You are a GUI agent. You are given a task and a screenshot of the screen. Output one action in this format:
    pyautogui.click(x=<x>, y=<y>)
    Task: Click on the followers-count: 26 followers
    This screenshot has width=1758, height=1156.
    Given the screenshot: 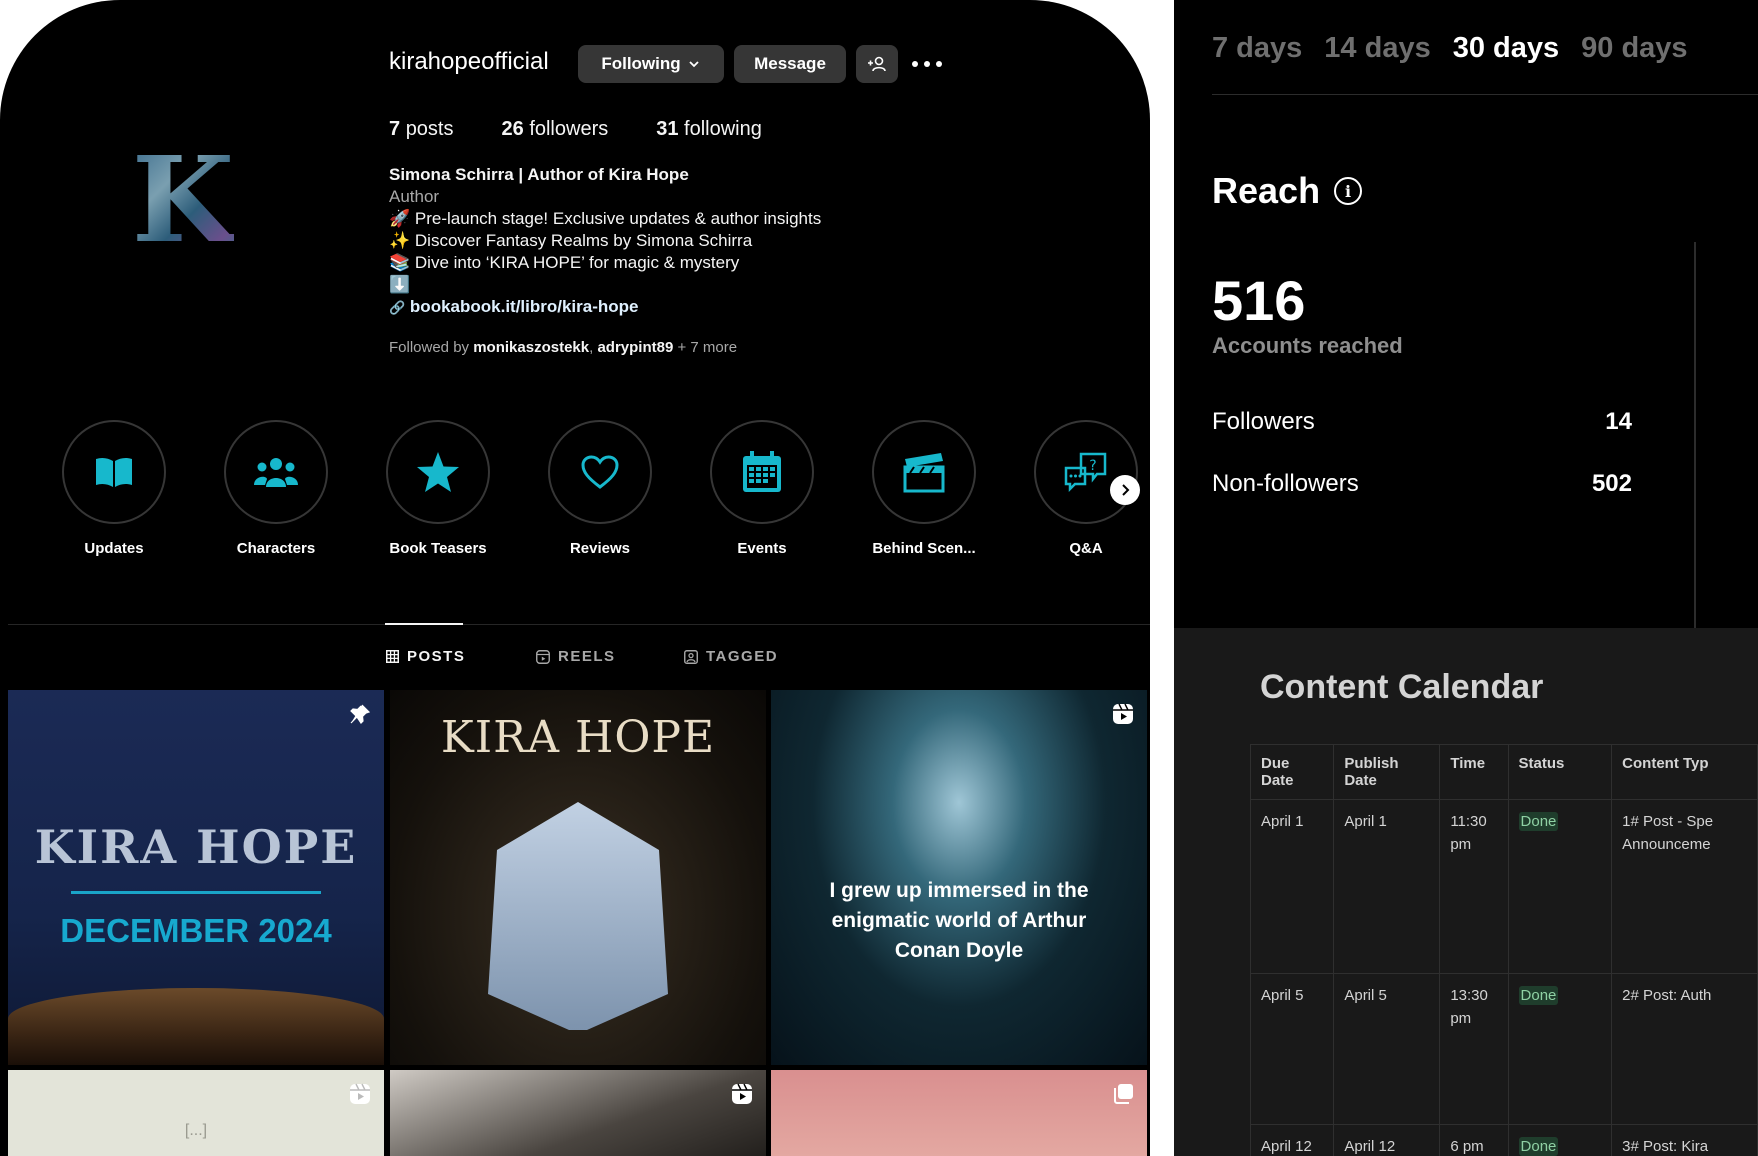 What is the action you would take?
    pyautogui.click(x=555, y=129)
    